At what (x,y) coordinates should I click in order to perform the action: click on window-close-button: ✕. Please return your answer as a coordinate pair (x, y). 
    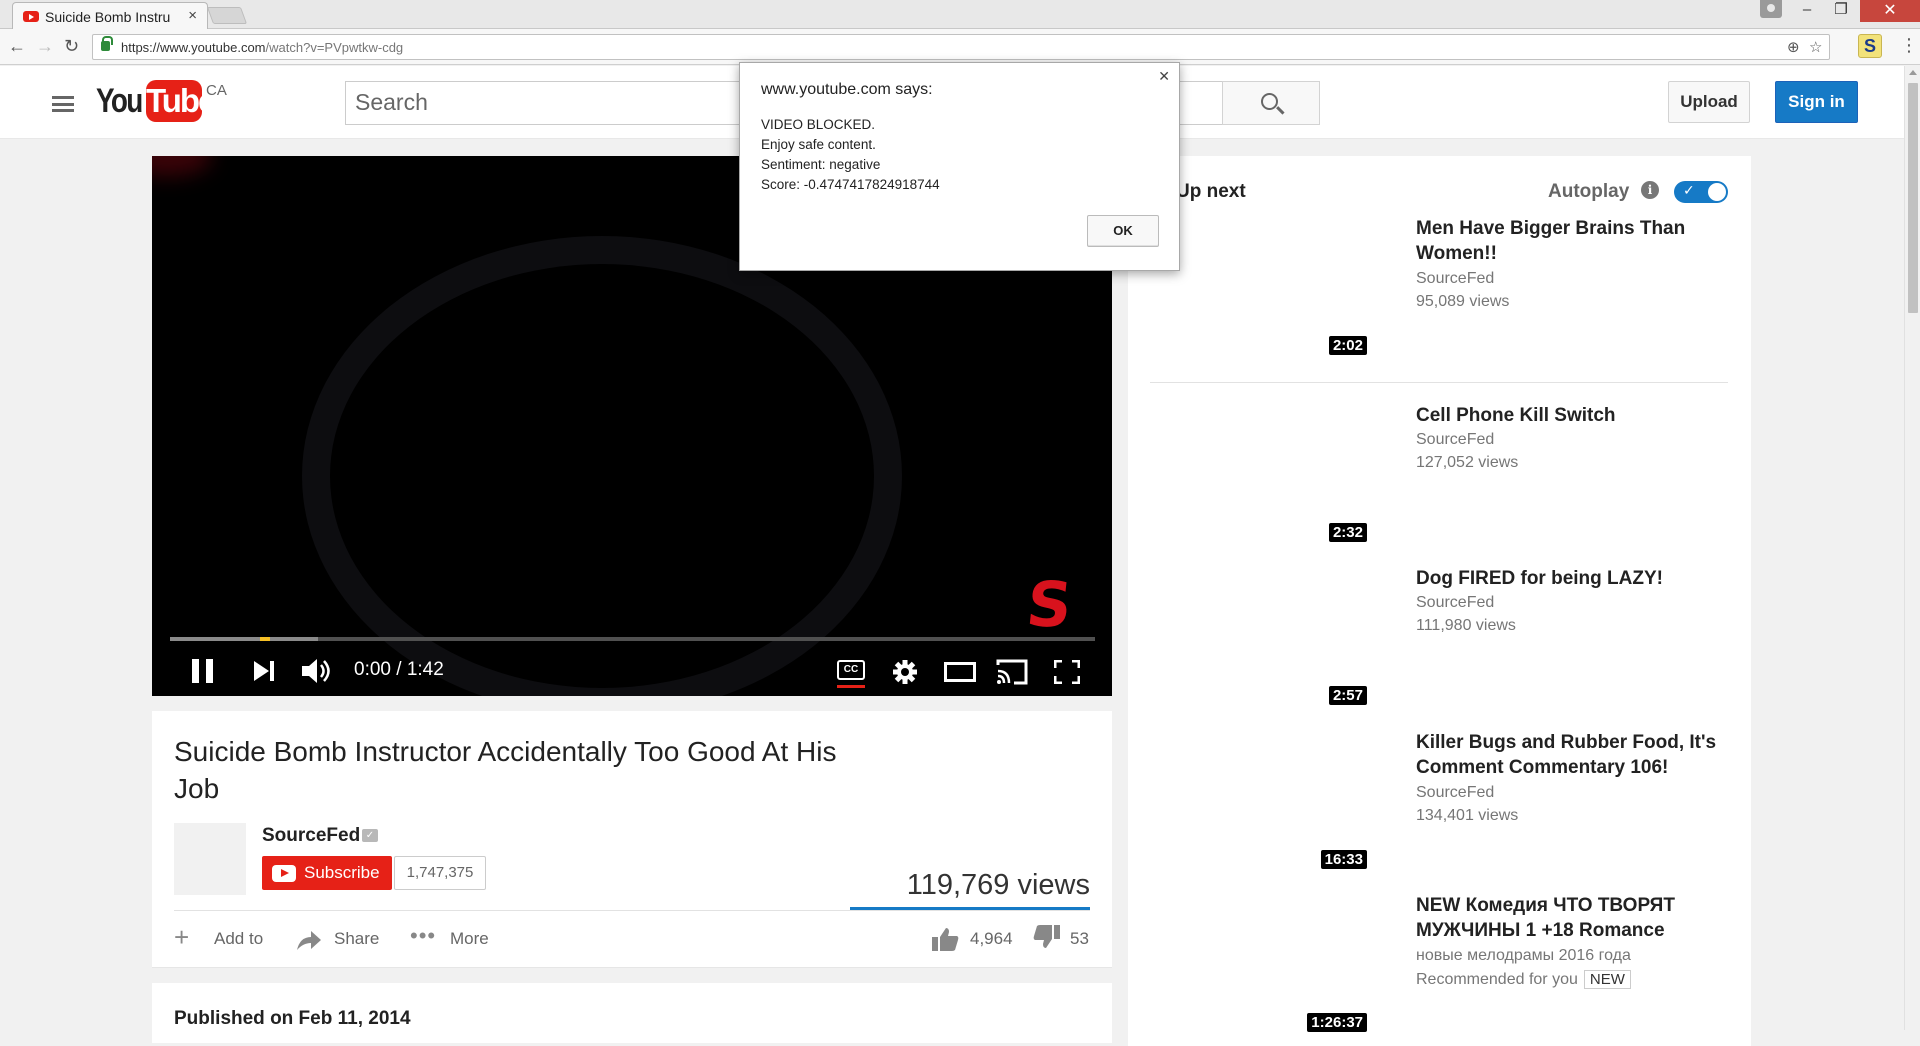
    Looking at the image, I should click on (1890, 11).